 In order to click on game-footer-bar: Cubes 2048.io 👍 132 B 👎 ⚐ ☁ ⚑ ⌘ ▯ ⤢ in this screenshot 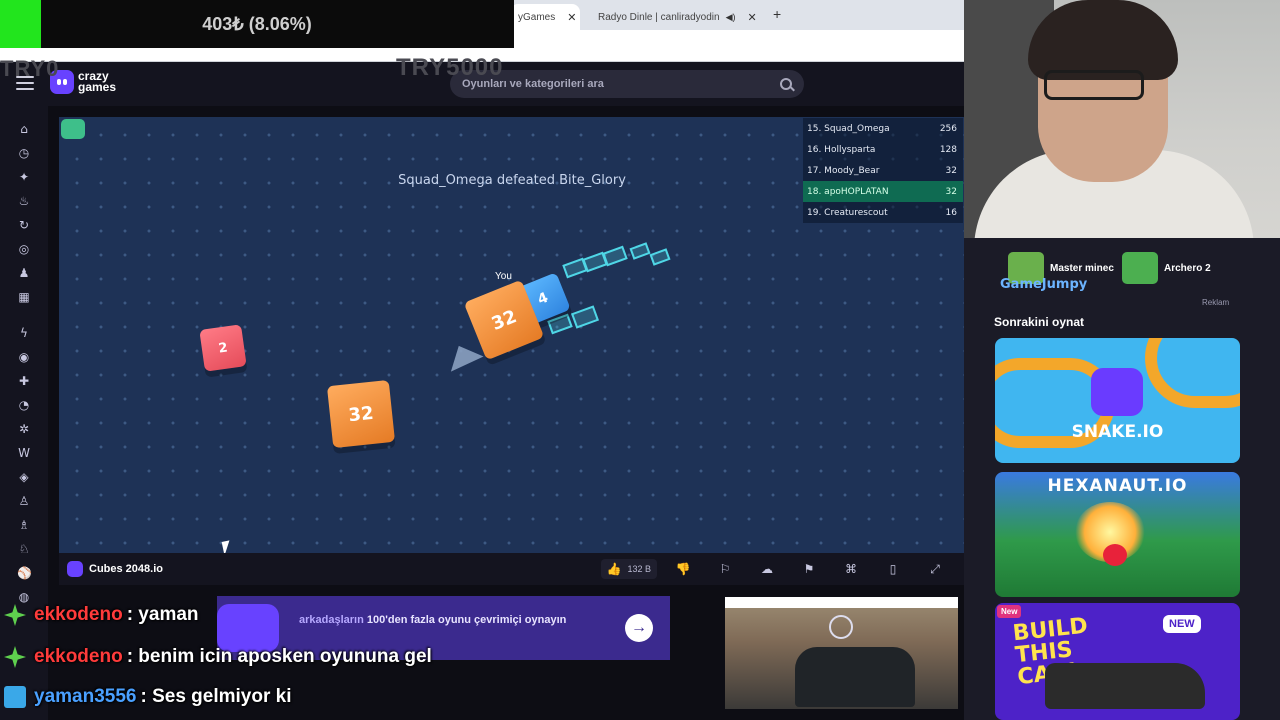, I will do `click(512, 569)`.